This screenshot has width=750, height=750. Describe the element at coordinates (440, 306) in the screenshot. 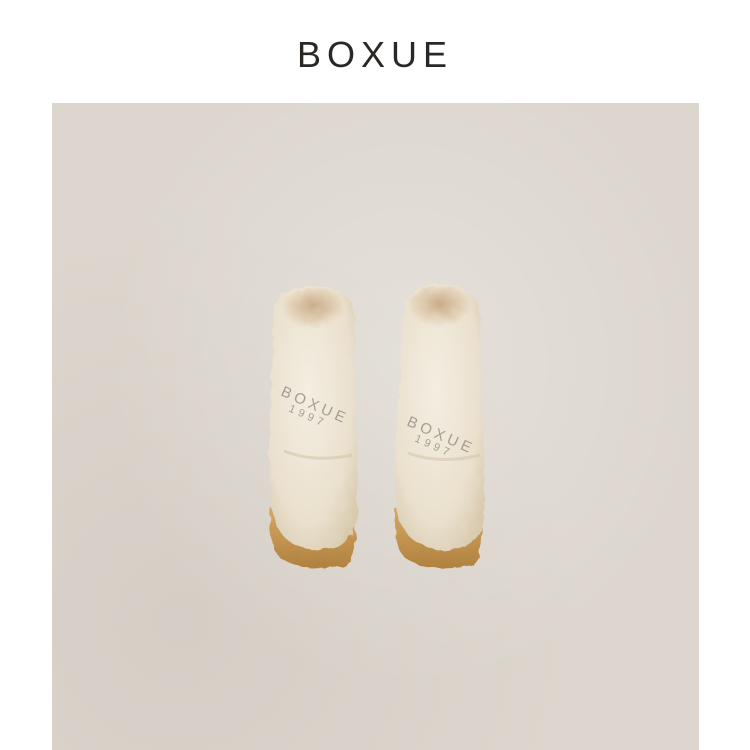

I see `right-boot-opening` at that location.